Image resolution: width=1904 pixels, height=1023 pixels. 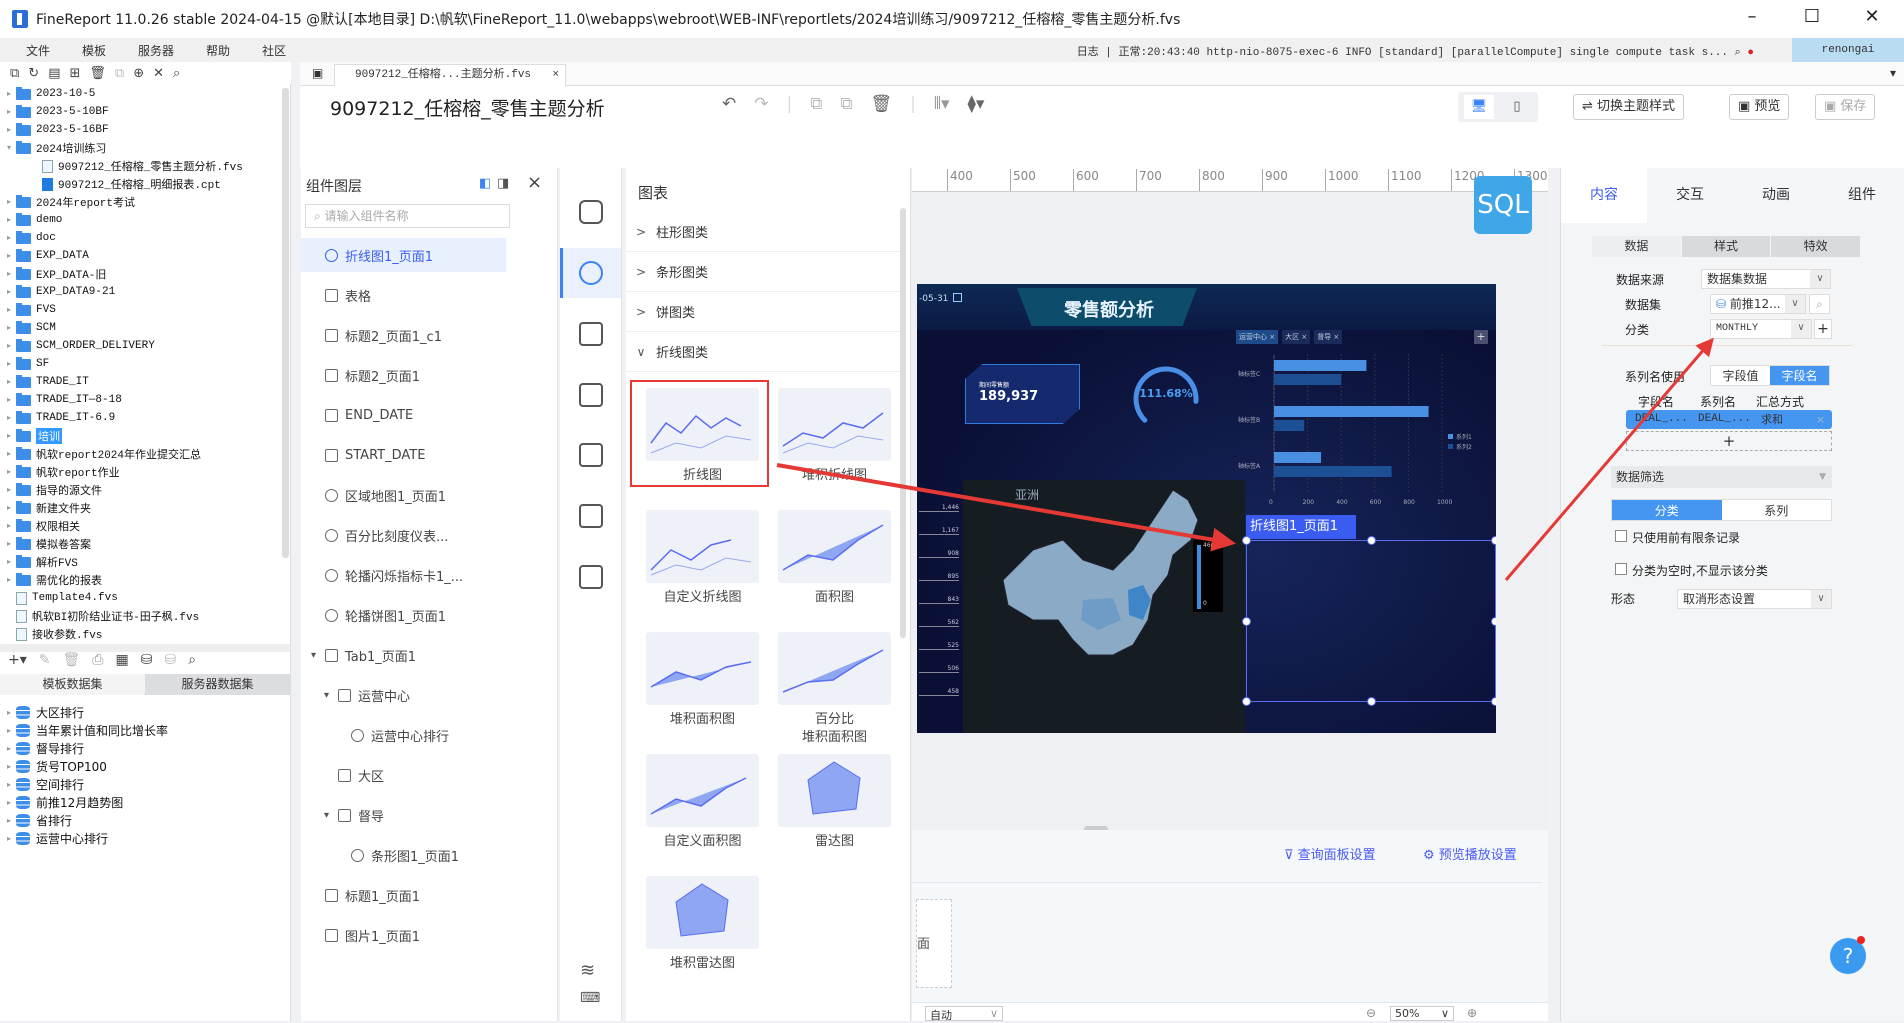 I want to click on tree-item: ▸ SCM_ORDER_DELIVERY, so click(x=78, y=346).